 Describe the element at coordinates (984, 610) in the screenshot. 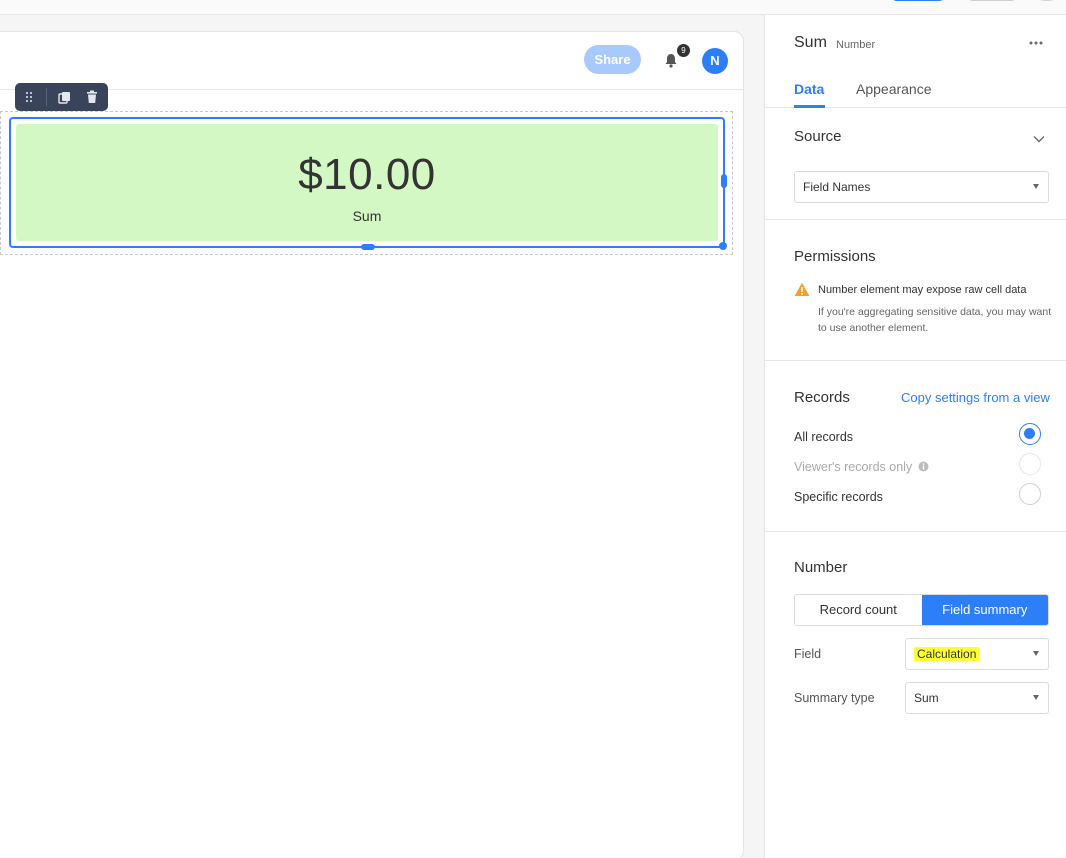

I see `field-summary-button: Field summary` at that location.